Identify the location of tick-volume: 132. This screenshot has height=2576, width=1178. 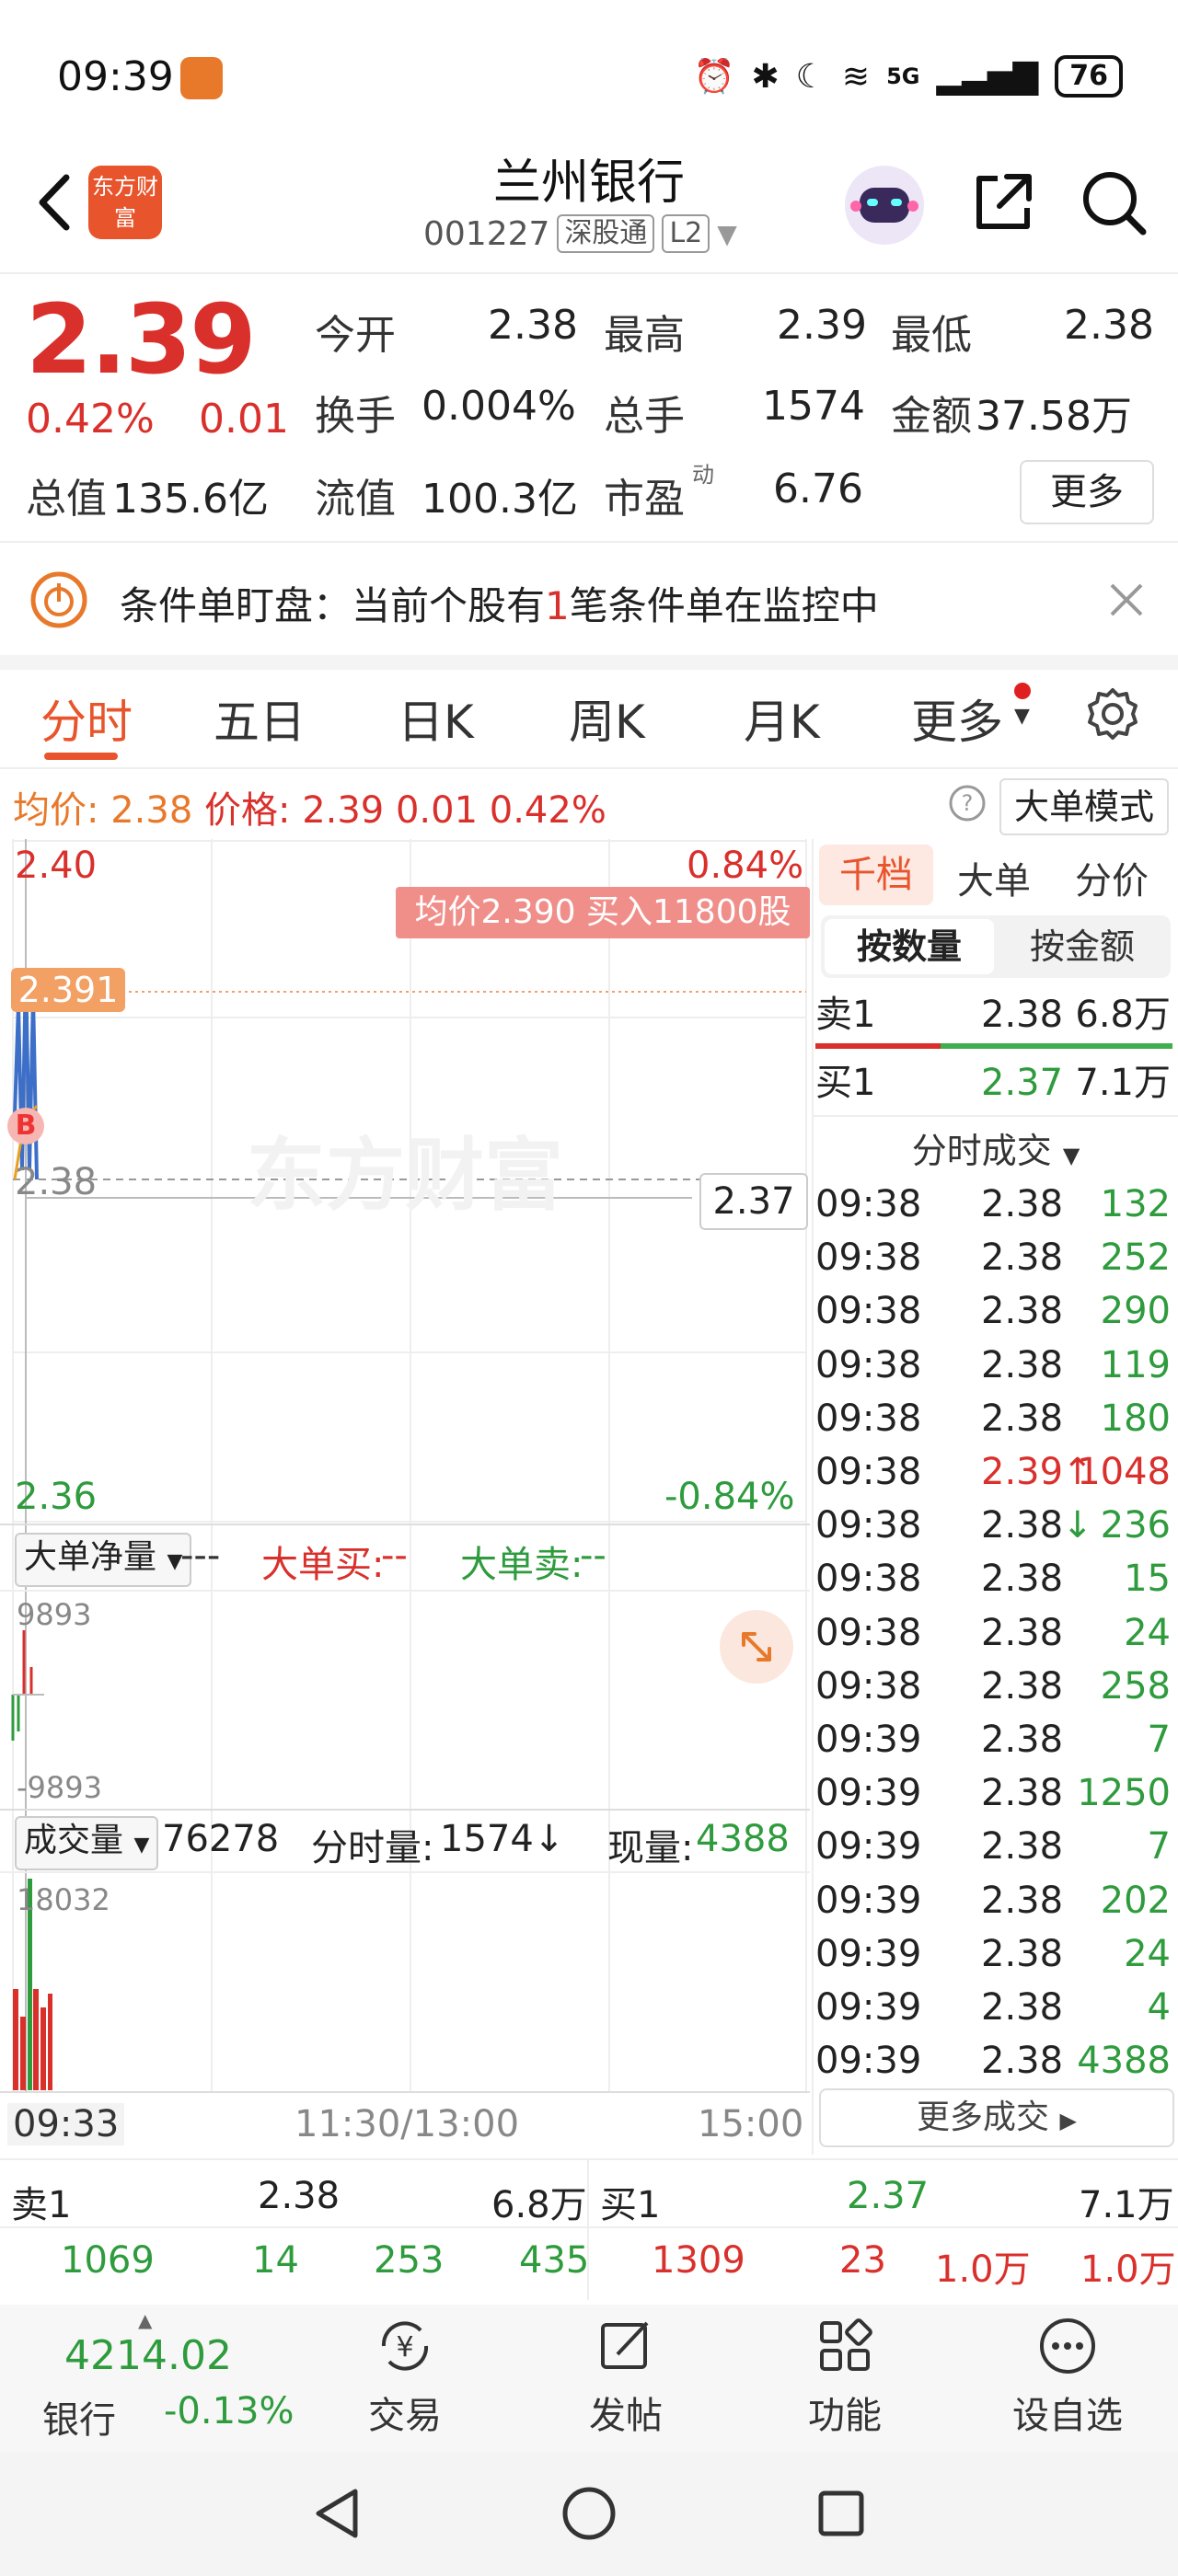
(1135, 1204).